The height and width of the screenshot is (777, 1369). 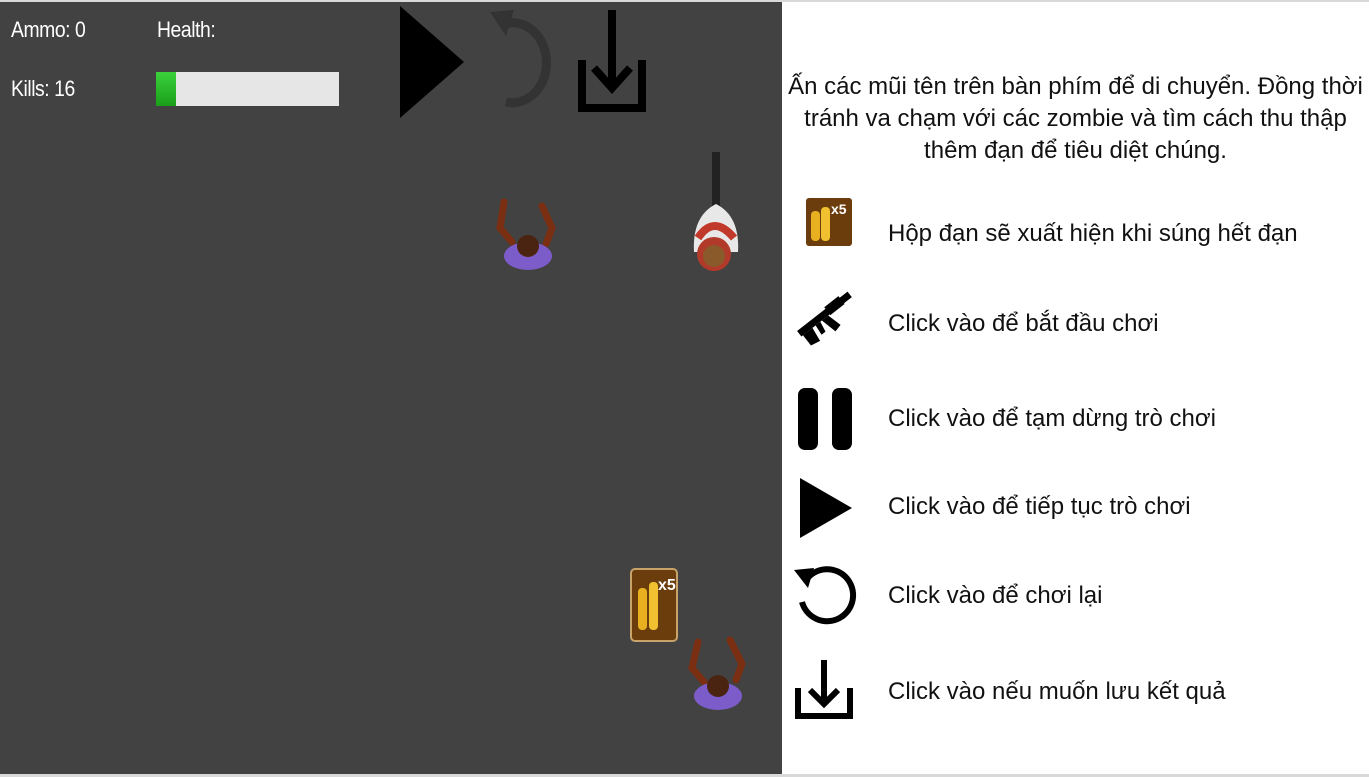 What do you see at coordinates (995, 595) in the screenshot?
I see `legend-text-restart: Click vào để chơi lại` at bounding box center [995, 595].